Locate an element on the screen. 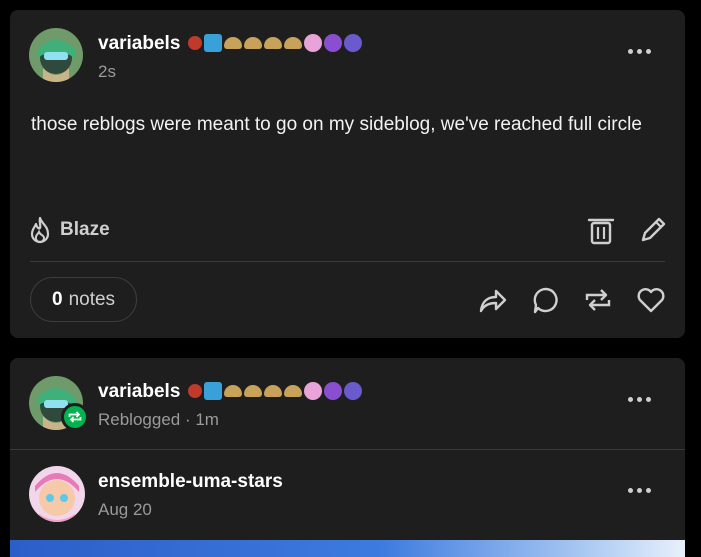 The image size is (701, 557). reblog-meta: Reblogged · 1m is located at coordinates (158, 419).